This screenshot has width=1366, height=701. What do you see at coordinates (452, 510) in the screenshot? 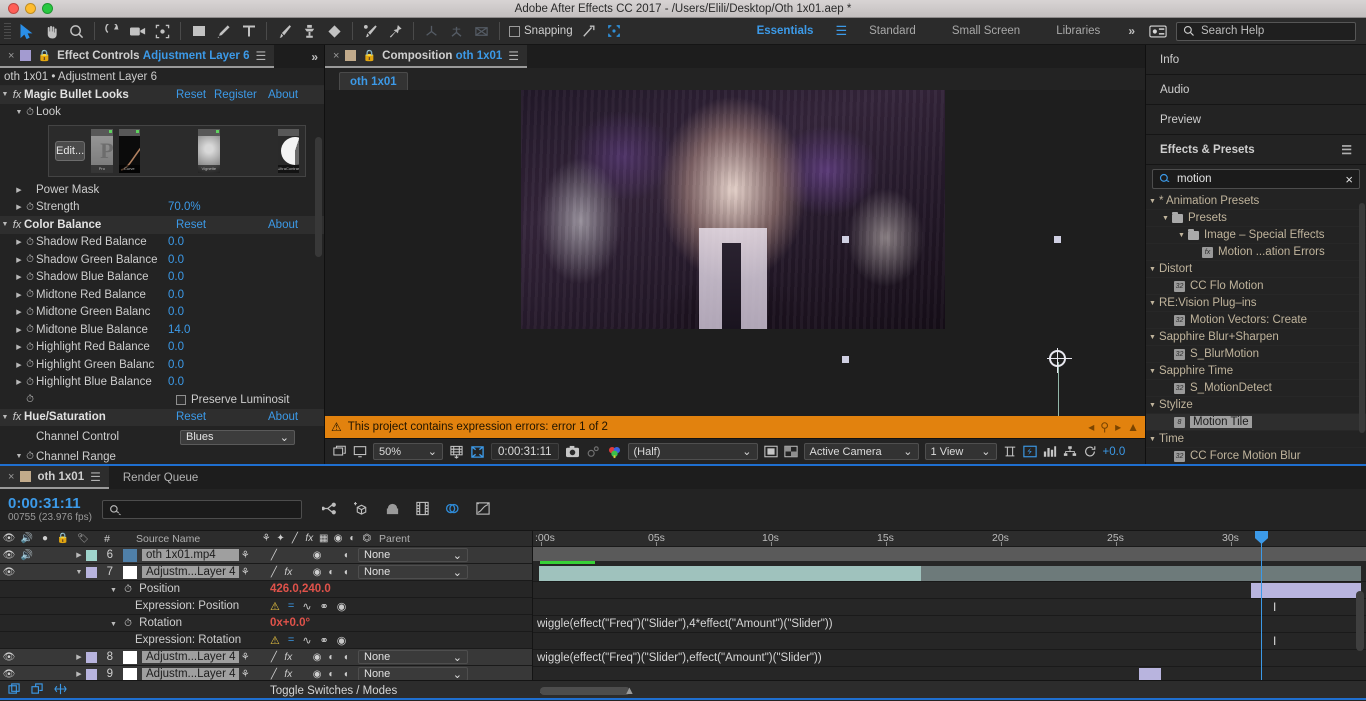
I see `motion-blur-icon` at bounding box center [452, 510].